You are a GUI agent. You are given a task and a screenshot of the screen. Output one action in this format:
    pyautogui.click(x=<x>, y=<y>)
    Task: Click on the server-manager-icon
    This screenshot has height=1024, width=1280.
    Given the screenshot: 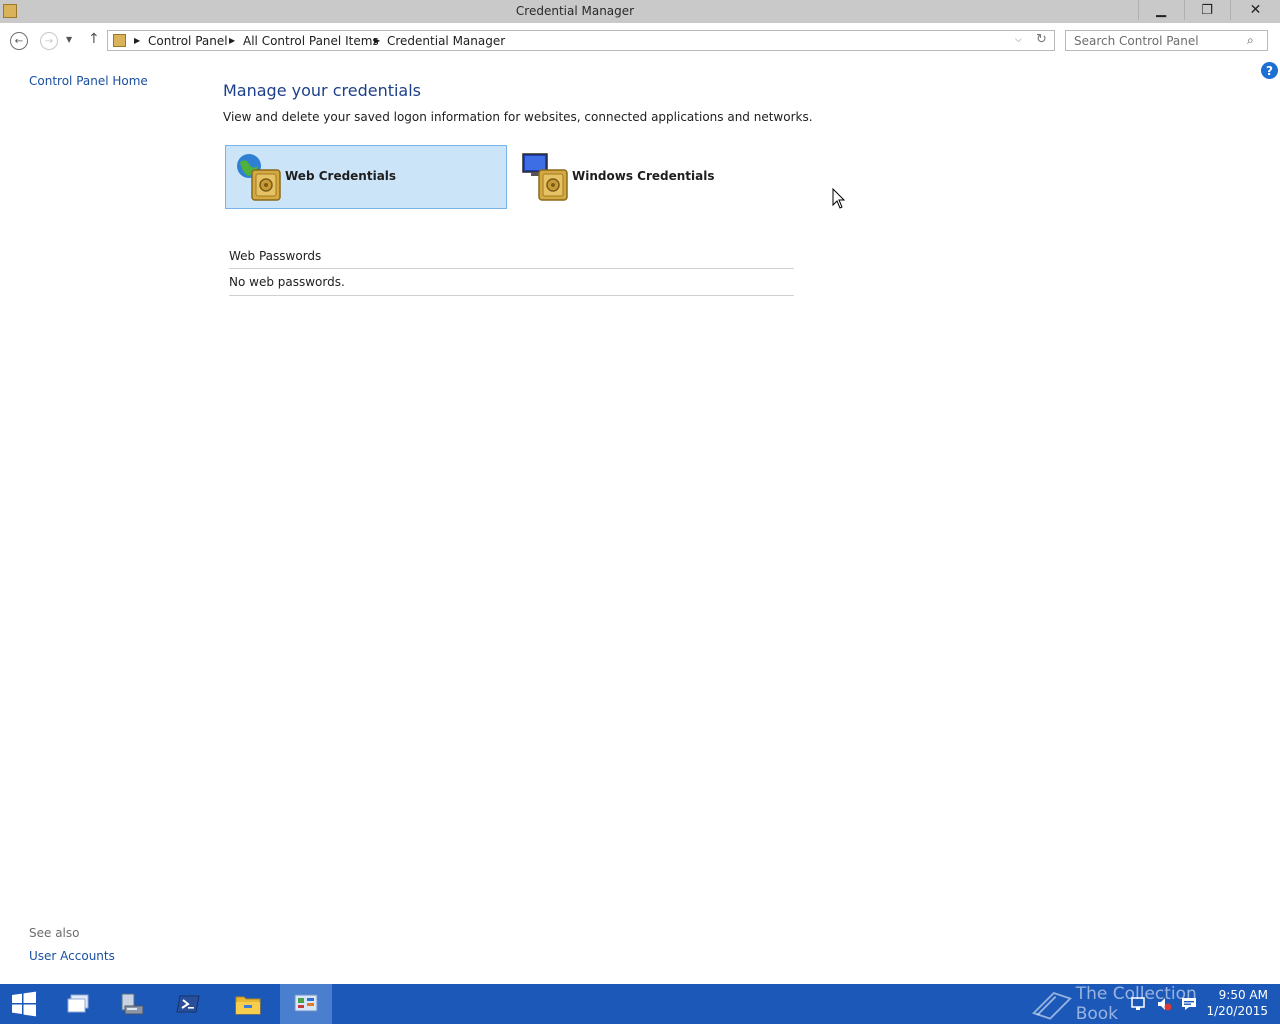 What is the action you would take?
    pyautogui.click(x=132, y=1004)
    